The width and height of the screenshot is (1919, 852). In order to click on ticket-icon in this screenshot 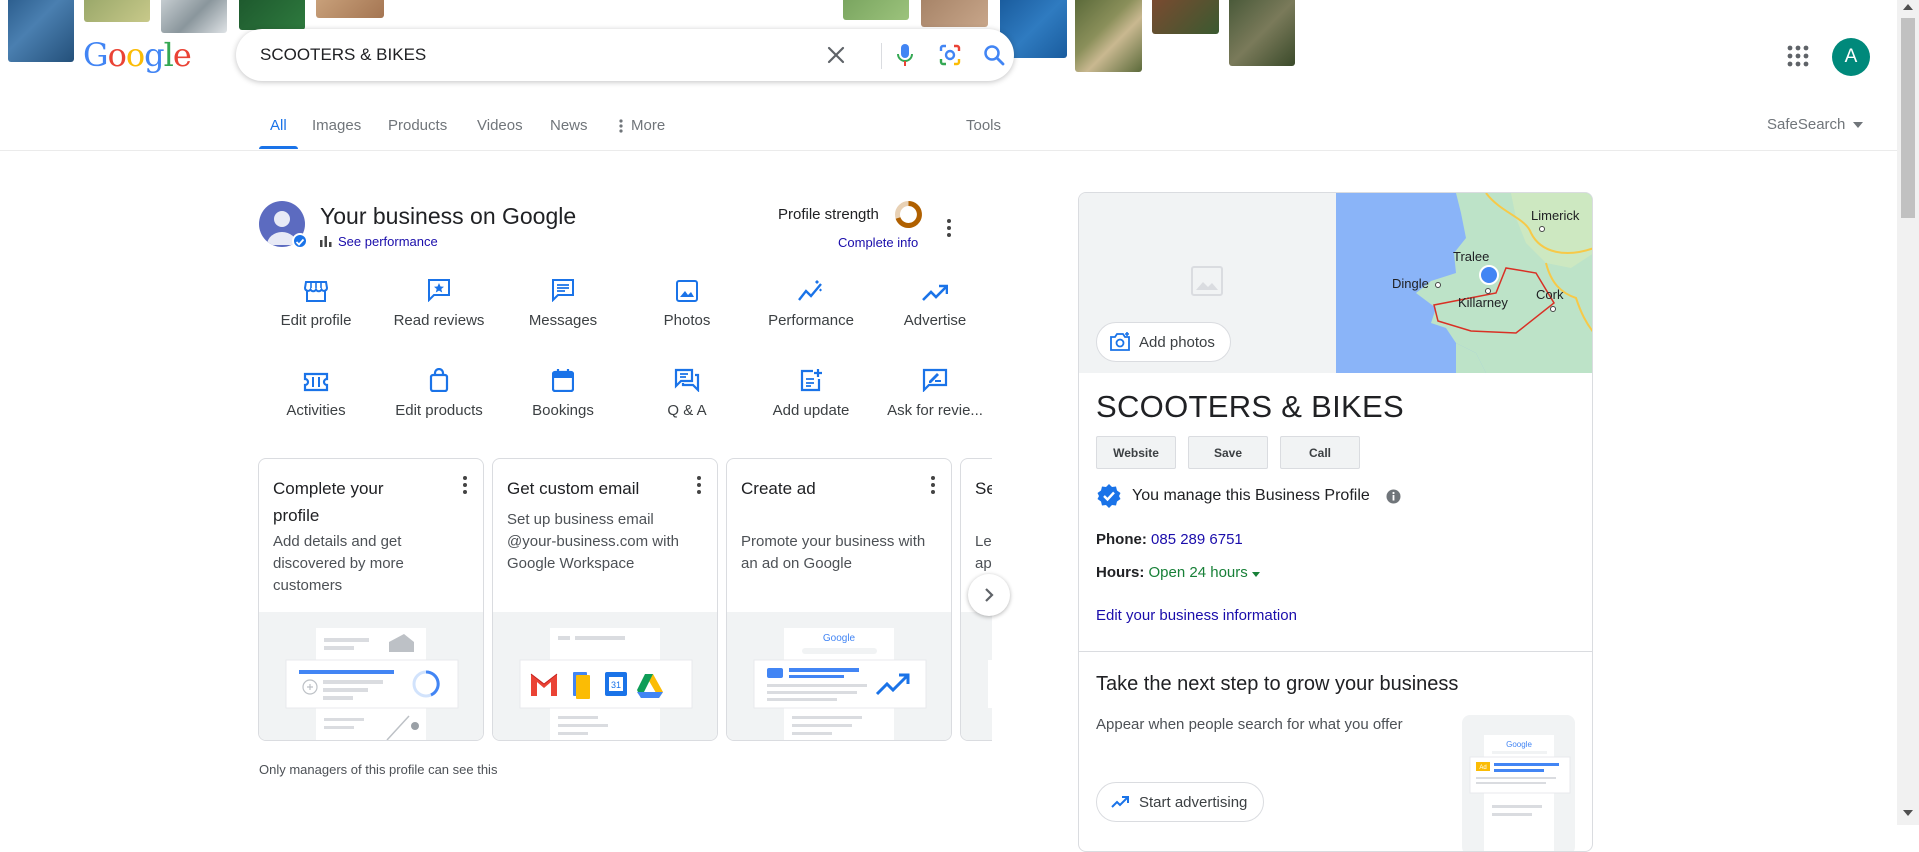, I will do `click(316, 382)`.